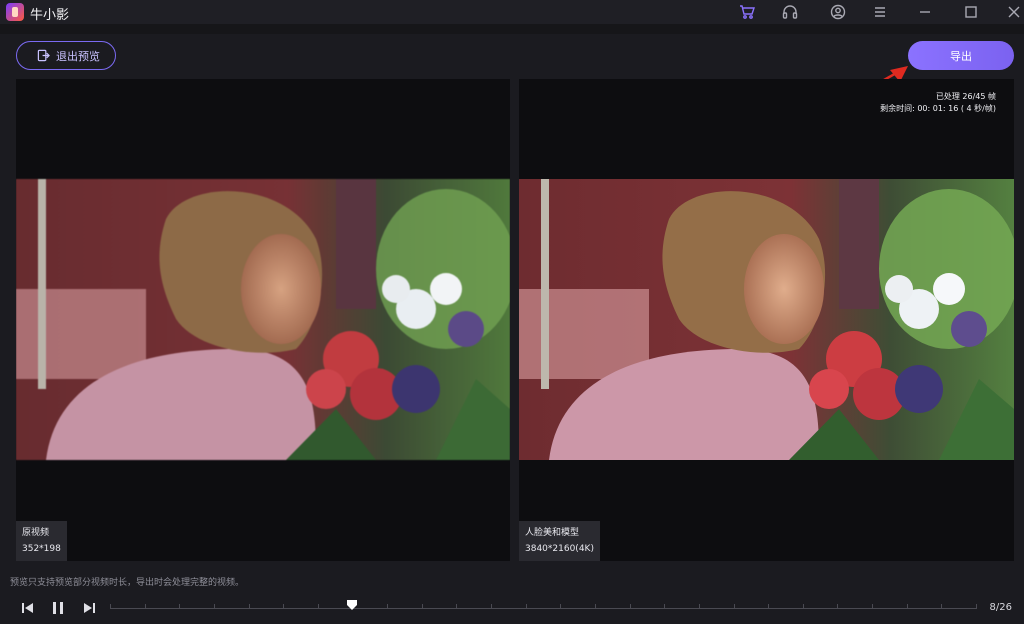  I want to click on step-back-icon, so click(27, 608).